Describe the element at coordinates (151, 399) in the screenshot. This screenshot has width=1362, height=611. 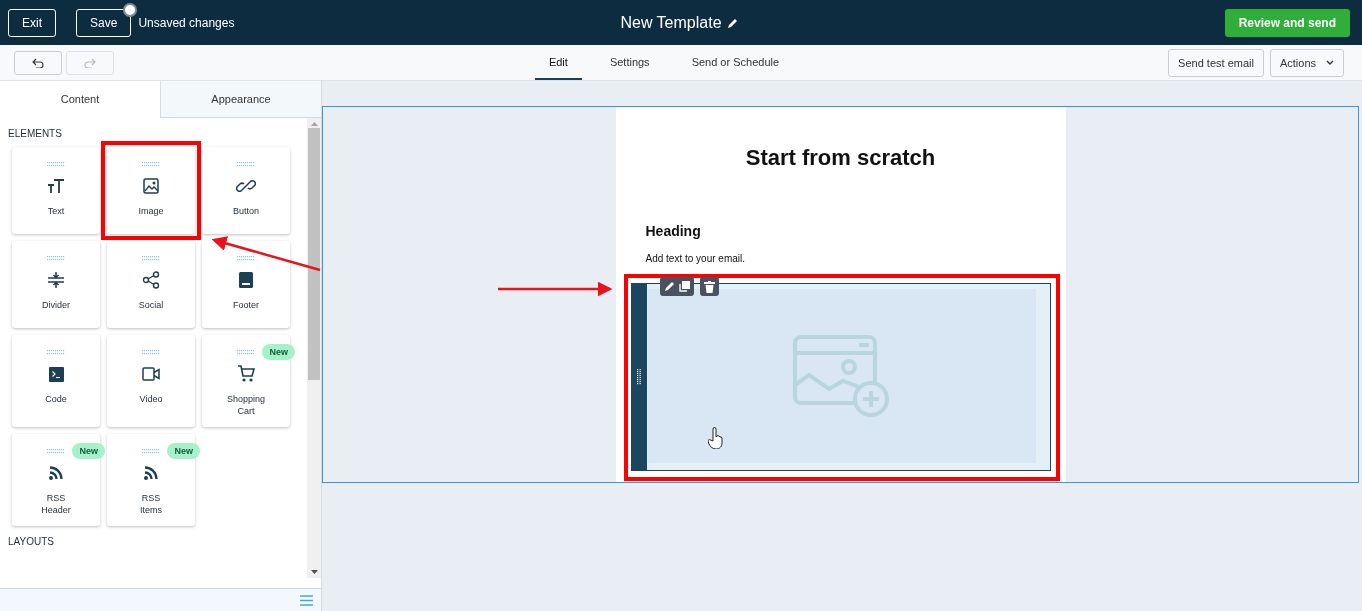
I see `tile-label: Video` at that location.